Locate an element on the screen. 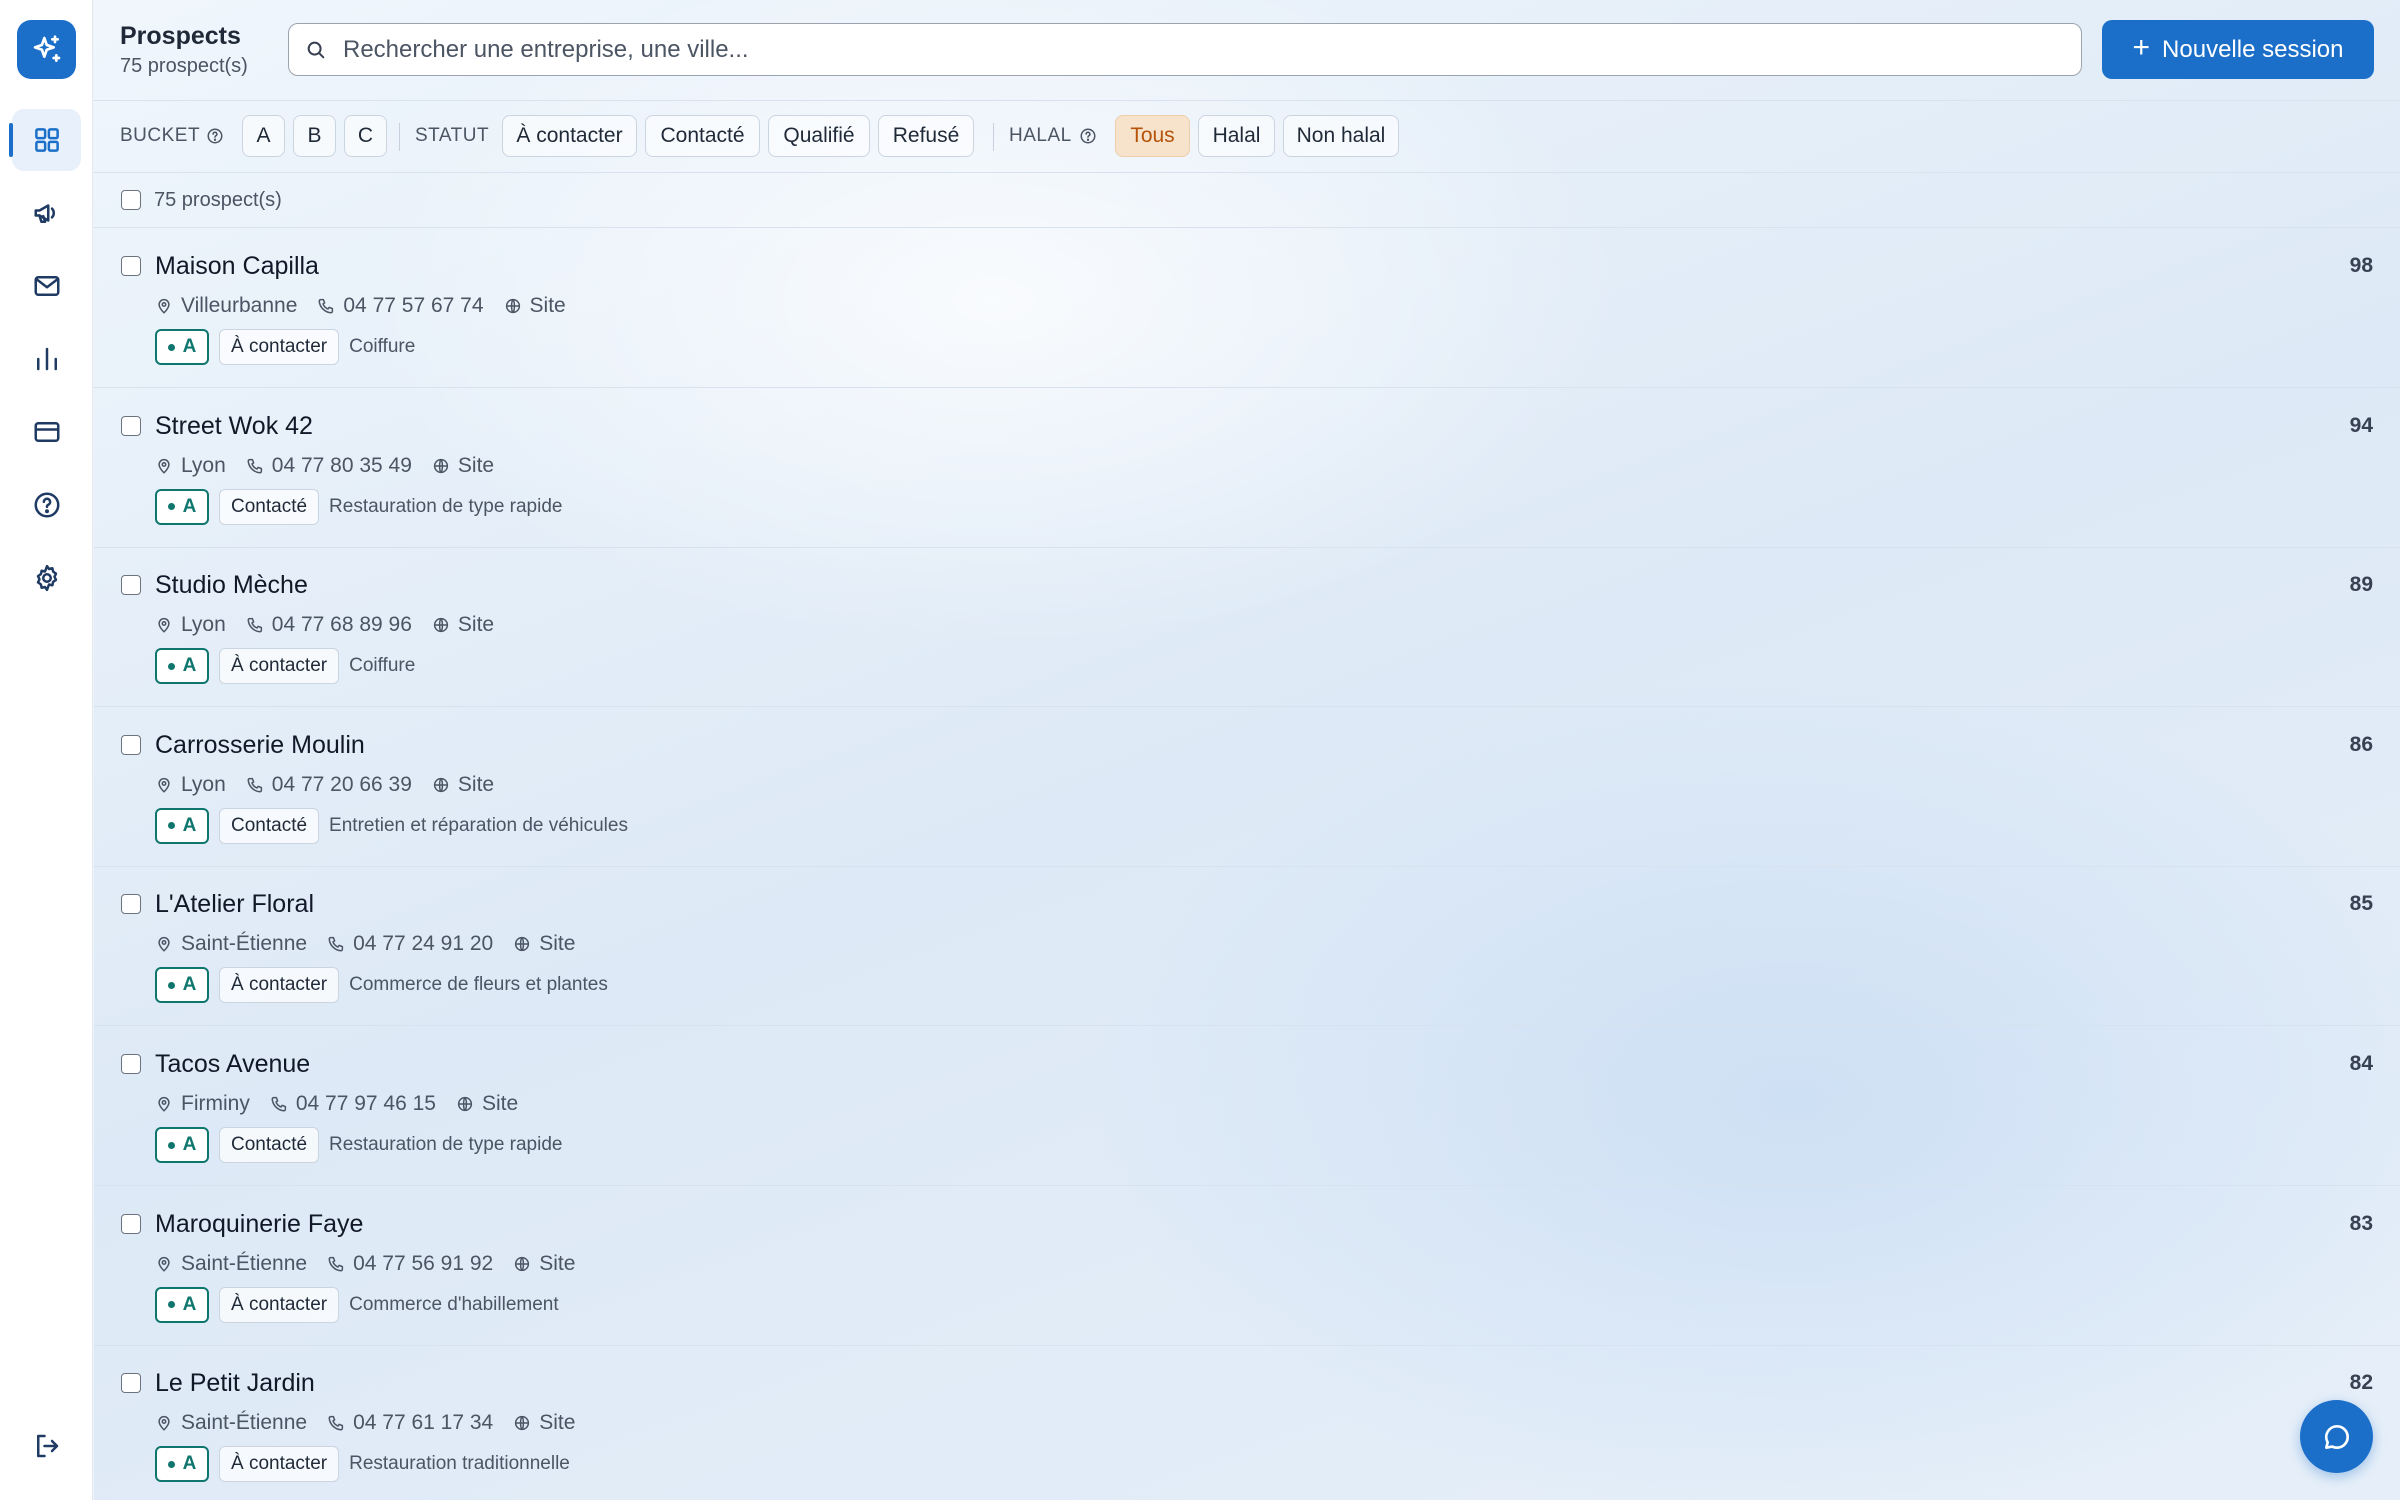  status-chip-qualifie: Qualifié is located at coordinates (819, 136).